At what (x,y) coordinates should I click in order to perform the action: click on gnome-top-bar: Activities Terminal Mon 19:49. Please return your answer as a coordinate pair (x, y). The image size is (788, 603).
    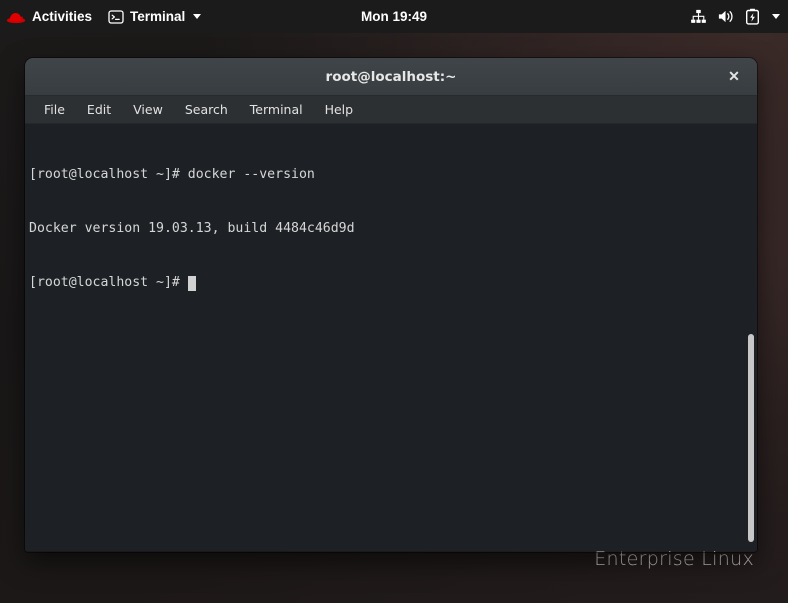
    Looking at the image, I should click on (394, 16).